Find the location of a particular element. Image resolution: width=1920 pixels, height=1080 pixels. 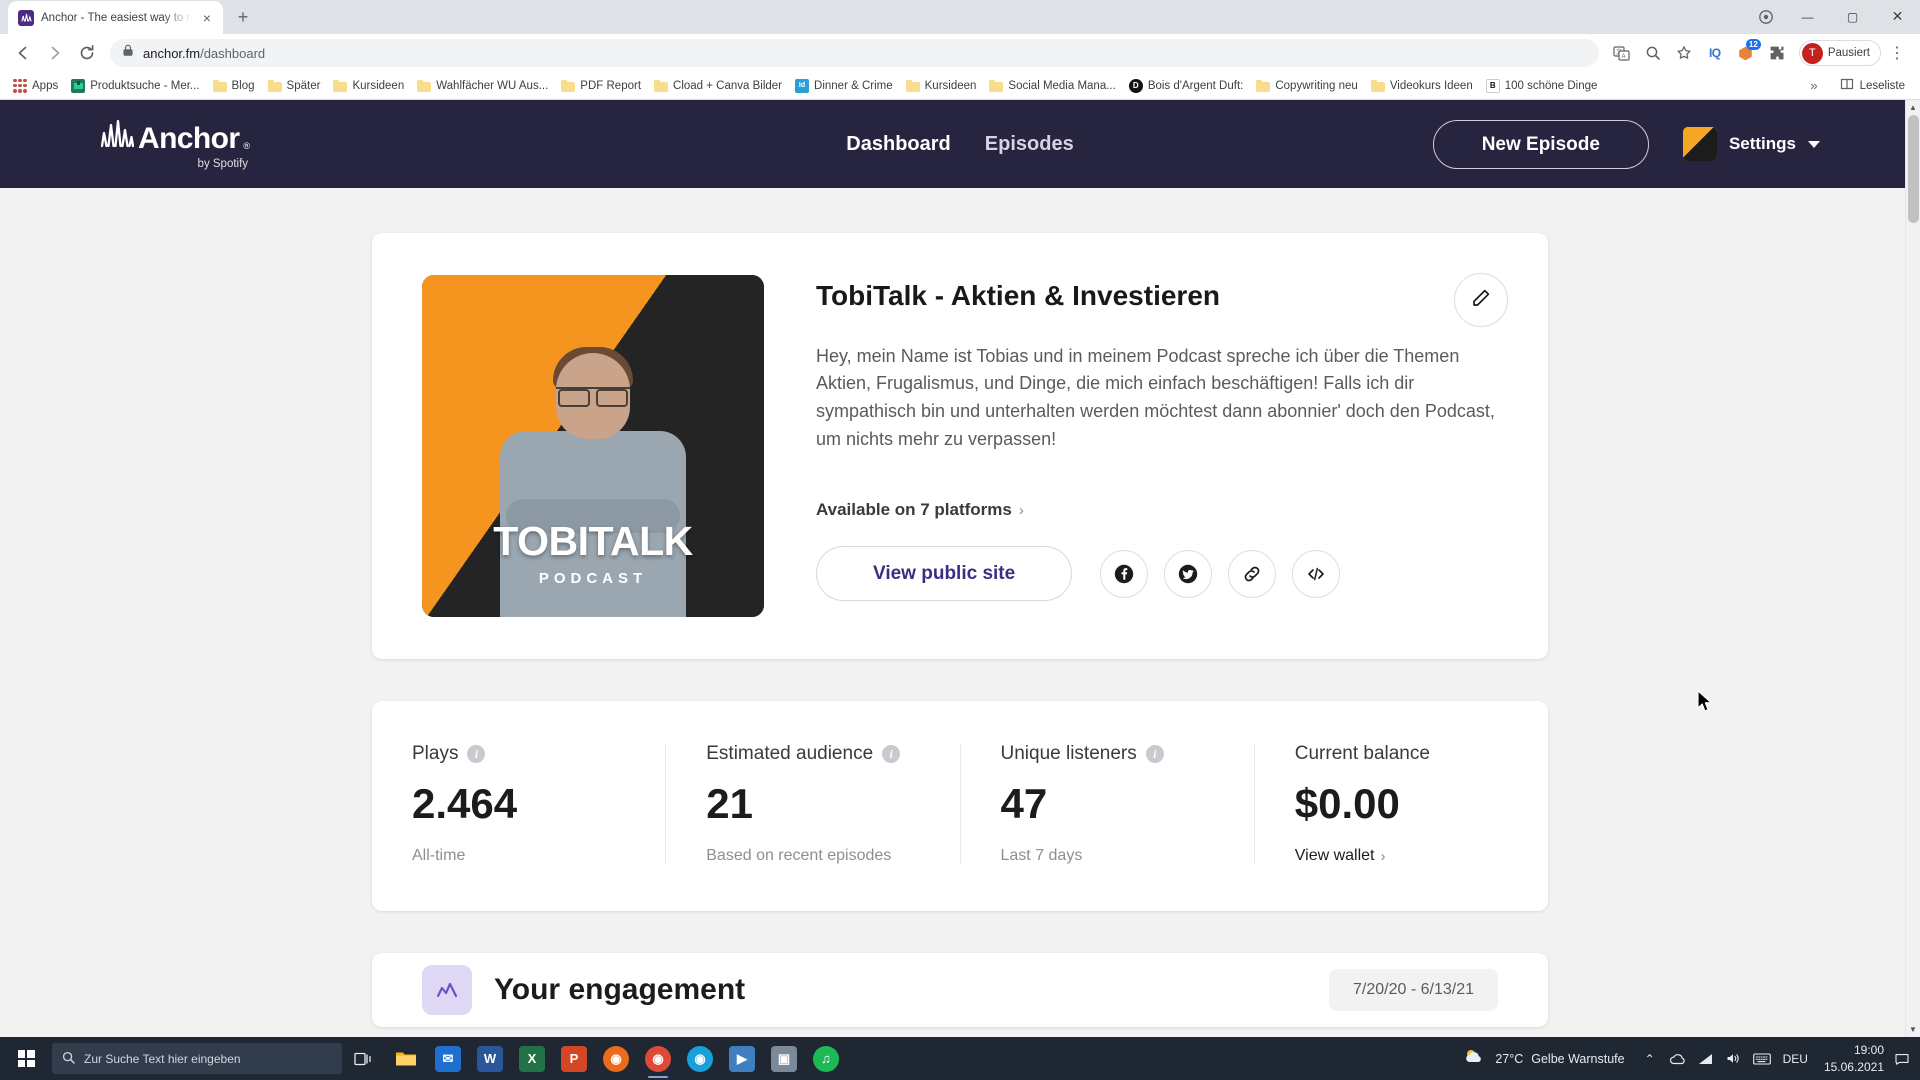

keyboard-icon is located at coordinates (1762, 1058).